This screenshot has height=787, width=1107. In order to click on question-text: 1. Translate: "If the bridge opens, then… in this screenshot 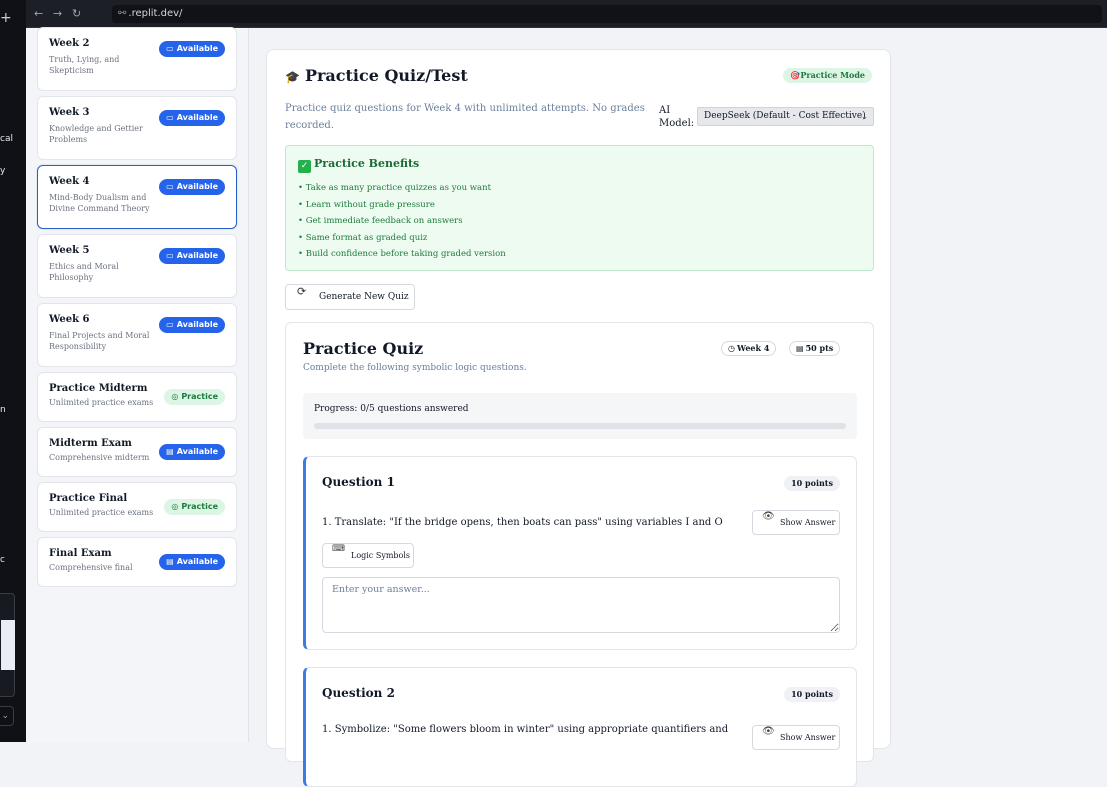, I will do `click(522, 522)`.